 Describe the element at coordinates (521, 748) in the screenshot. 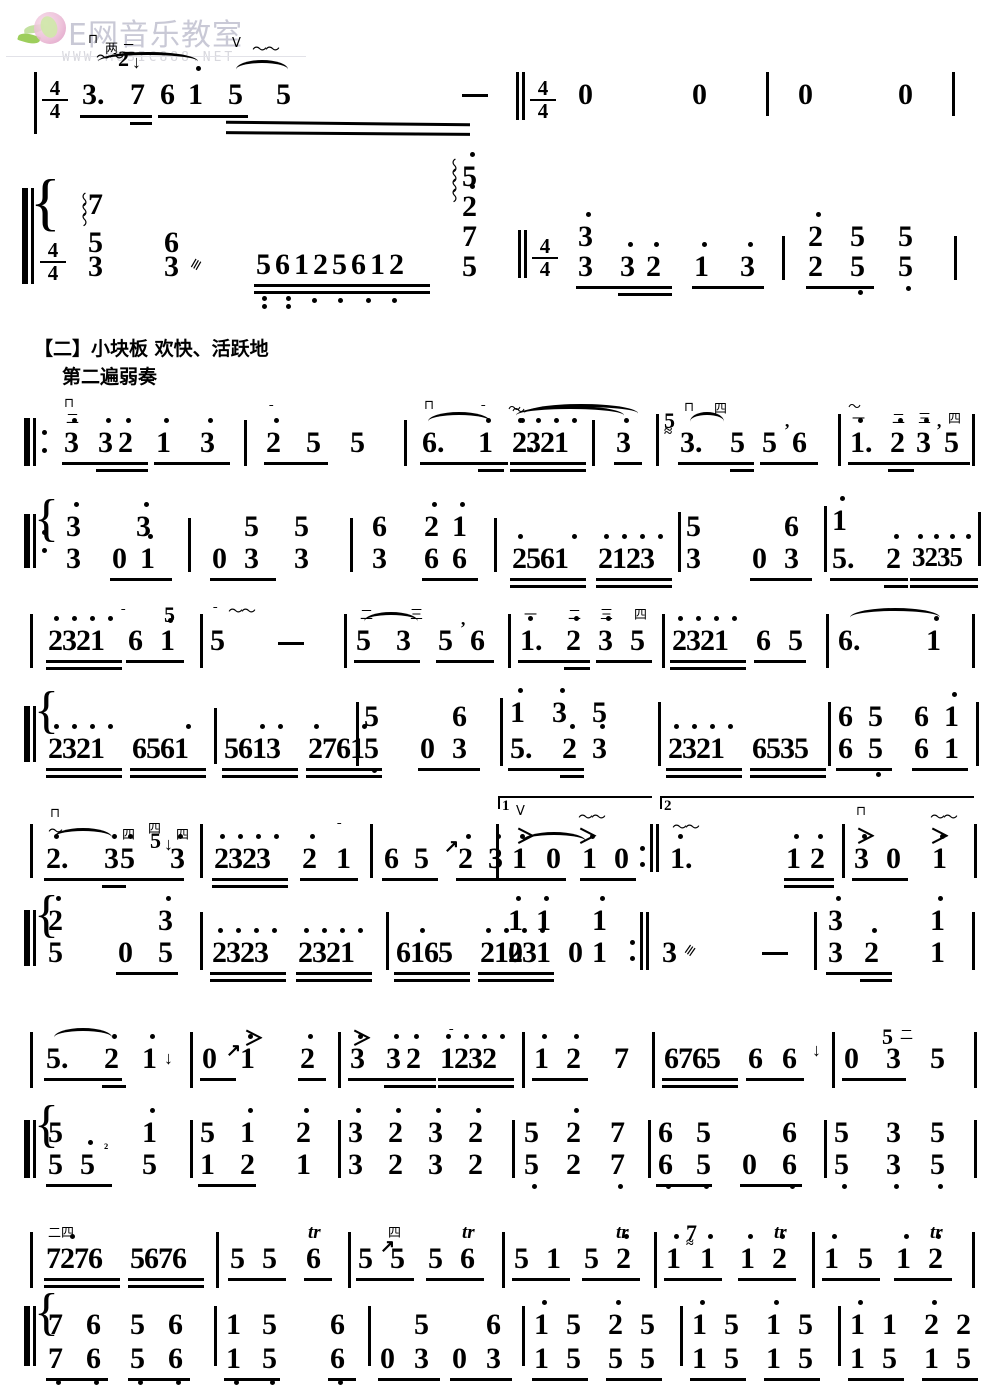

I see `note-lower: 5.` at that location.